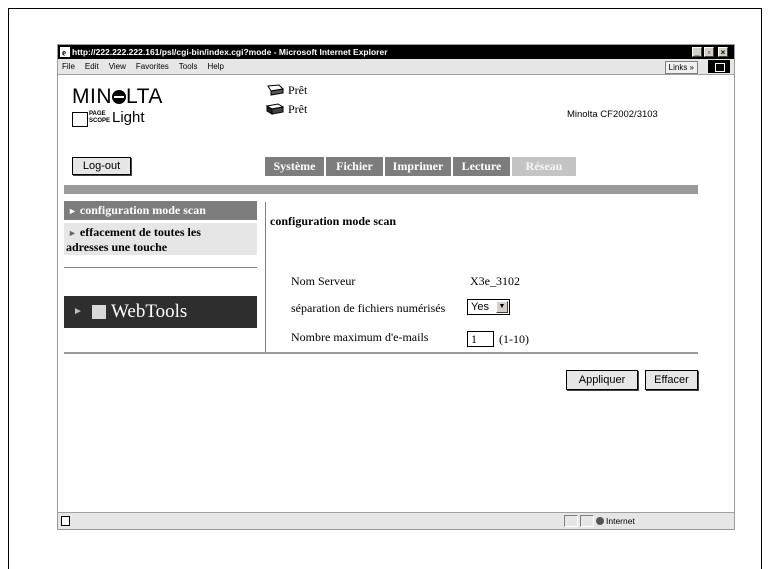 Image resolution: width=769 pixels, height=569 pixels. What do you see at coordinates (298, 109) in the screenshot?
I see `scanner-status-text: Prêt` at bounding box center [298, 109].